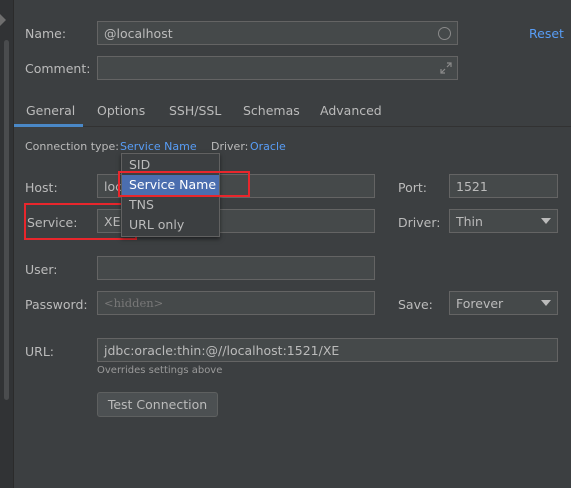 The width and height of the screenshot is (571, 488). What do you see at coordinates (503, 221) in the screenshot?
I see `driver-select: Thin` at bounding box center [503, 221].